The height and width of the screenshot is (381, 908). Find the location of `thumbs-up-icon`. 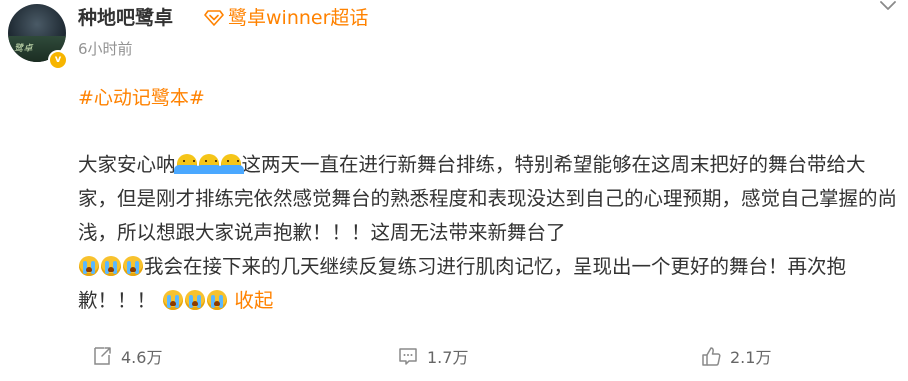

thumbs-up-icon is located at coordinates (711, 356).